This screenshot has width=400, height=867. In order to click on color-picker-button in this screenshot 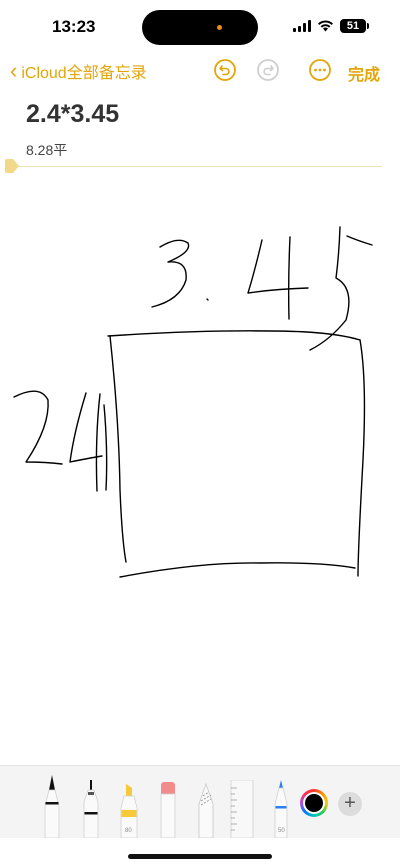, I will do `click(314, 803)`.